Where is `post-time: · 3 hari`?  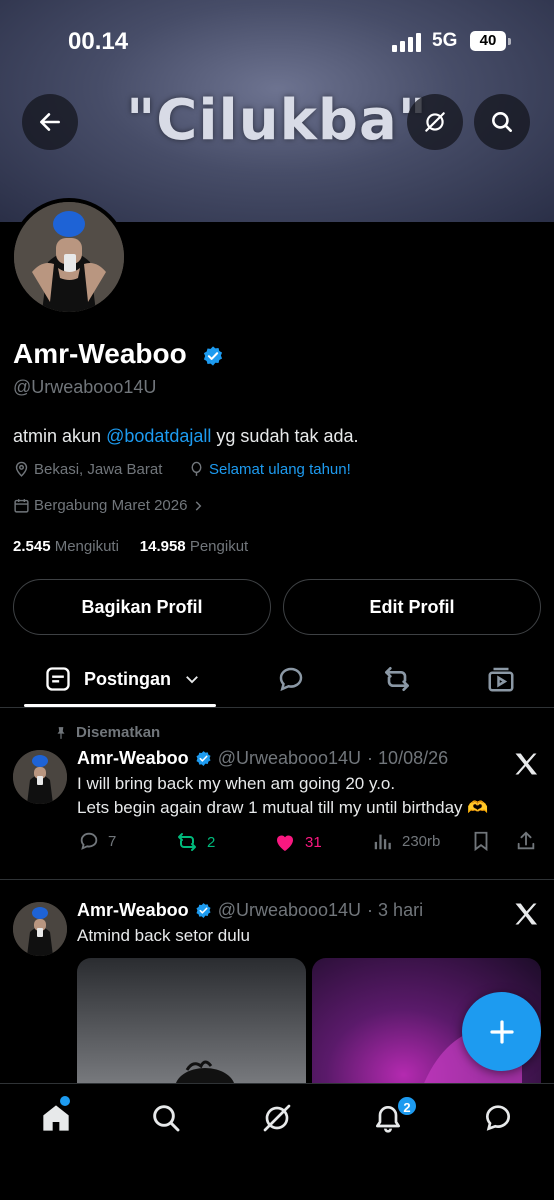
post-time: · 3 hari is located at coordinates (395, 910).